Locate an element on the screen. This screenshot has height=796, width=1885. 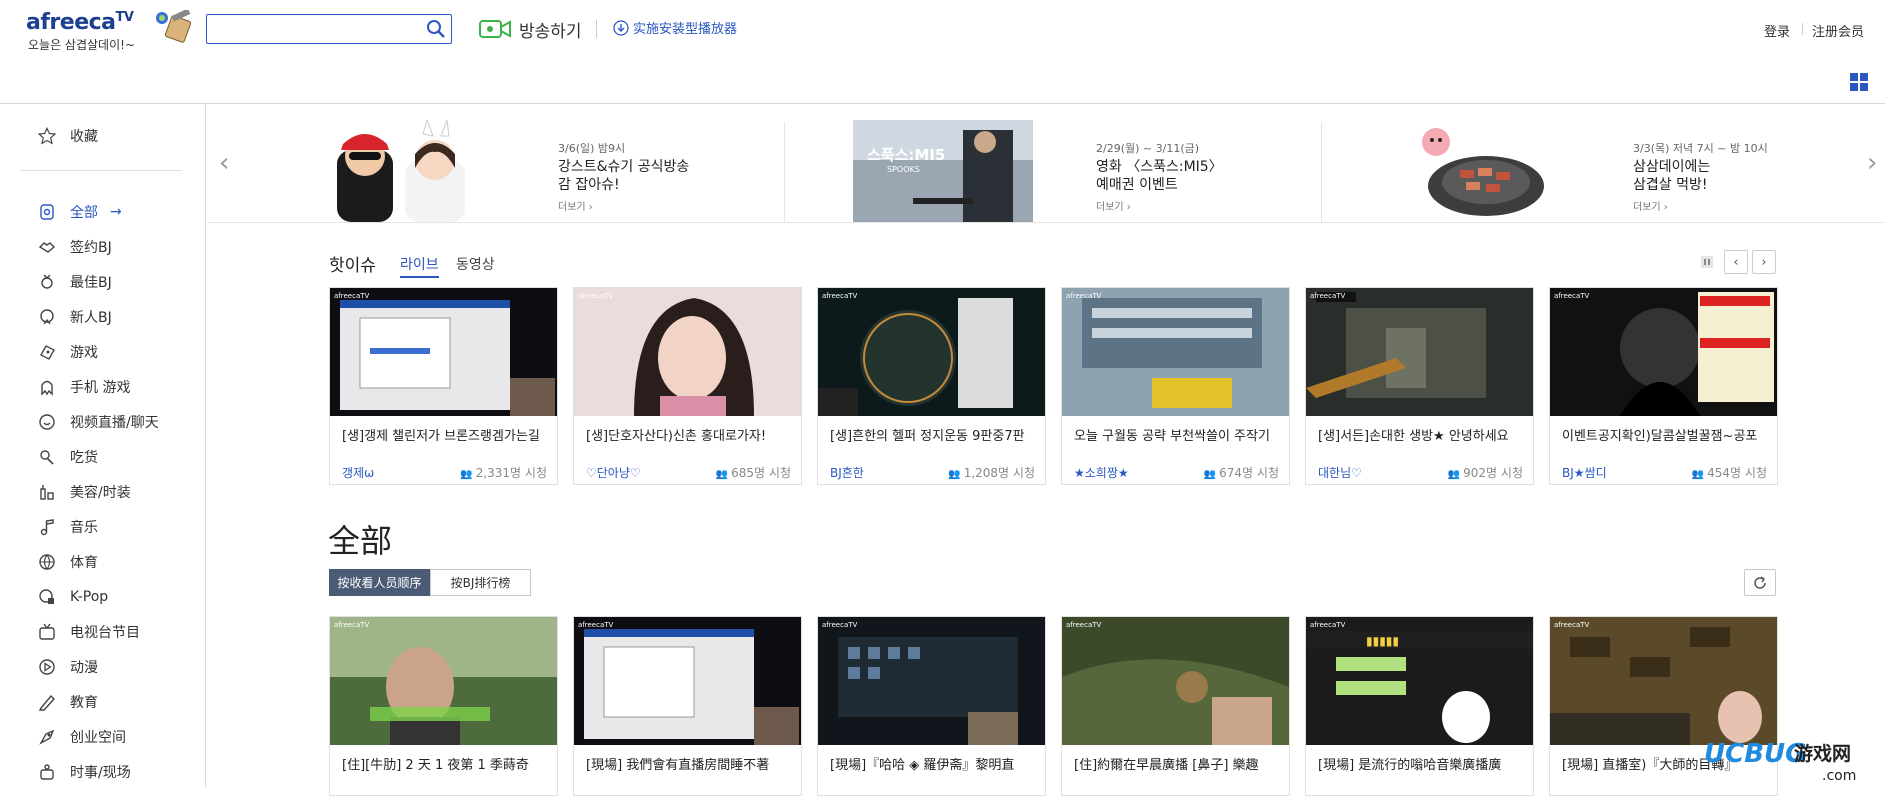
sidebar-item: 游戏 is located at coordinates (98, 351).